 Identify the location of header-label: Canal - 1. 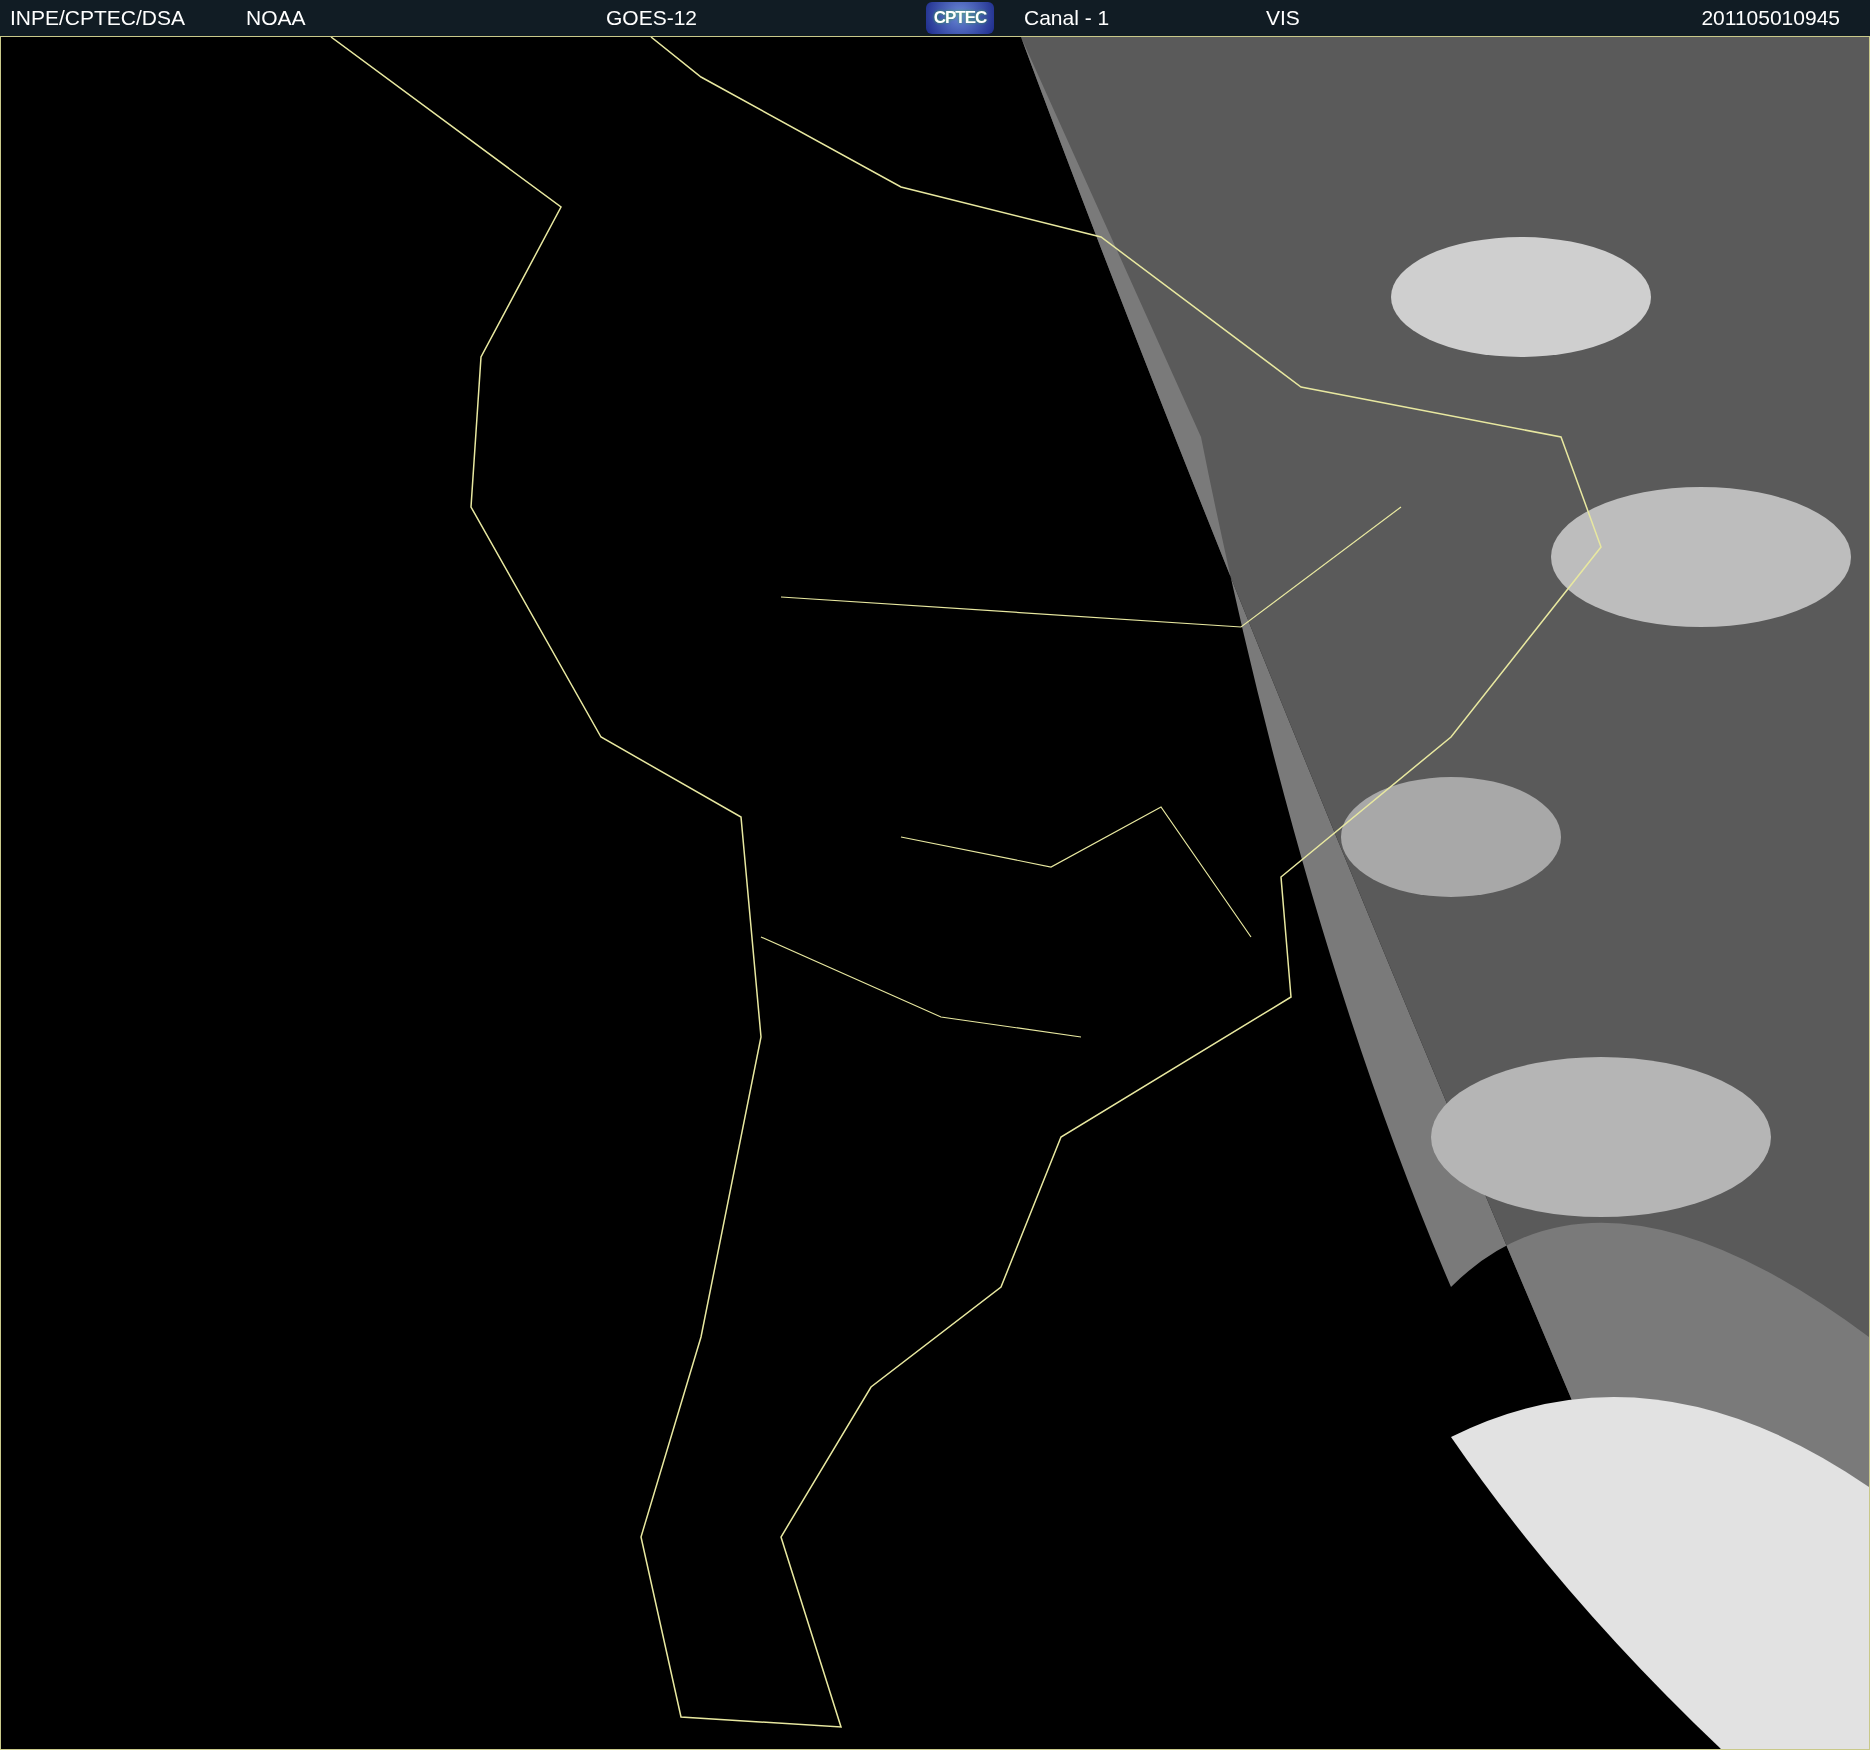
(1067, 18).